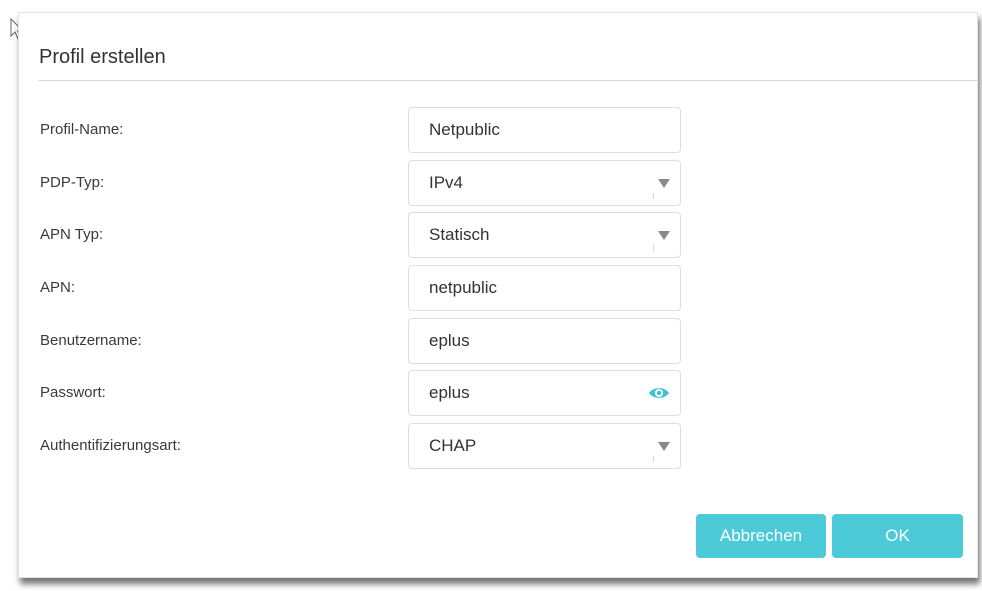  What do you see at coordinates (72, 234) in the screenshot?
I see `apn-type-label: APN Typ:` at bounding box center [72, 234].